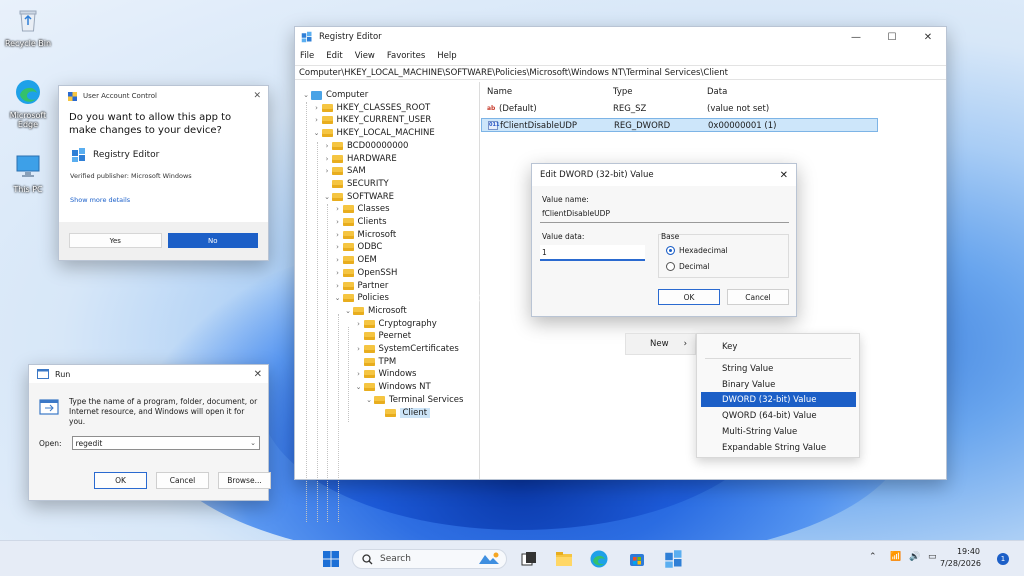 This screenshot has height=576, width=1024. Describe the element at coordinates (778, 368) in the screenshot. I see `menu-item-string-value: String Value` at that location.